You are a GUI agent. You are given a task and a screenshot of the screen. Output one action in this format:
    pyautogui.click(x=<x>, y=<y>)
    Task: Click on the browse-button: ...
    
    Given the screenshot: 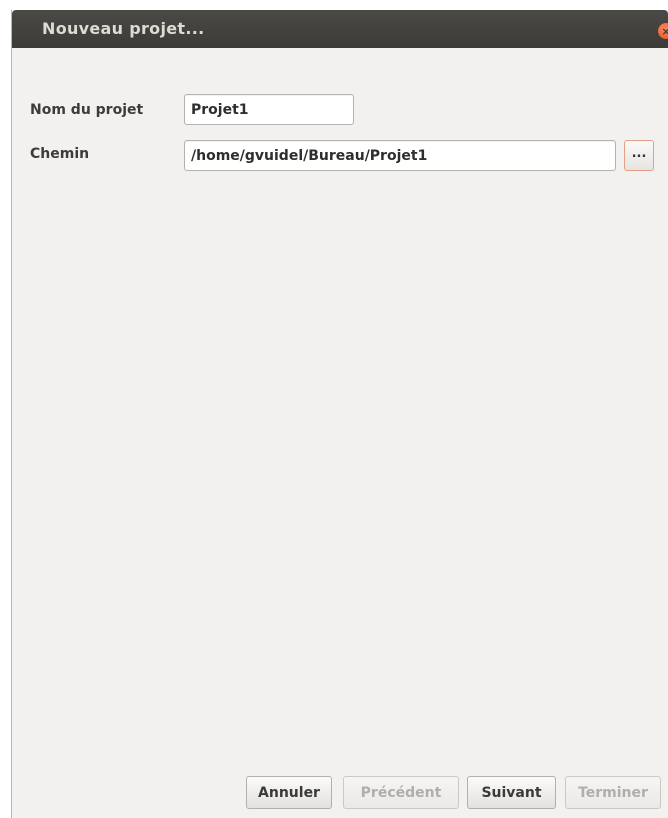 What is the action you would take?
    pyautogui.click(x=639, y=155)
    